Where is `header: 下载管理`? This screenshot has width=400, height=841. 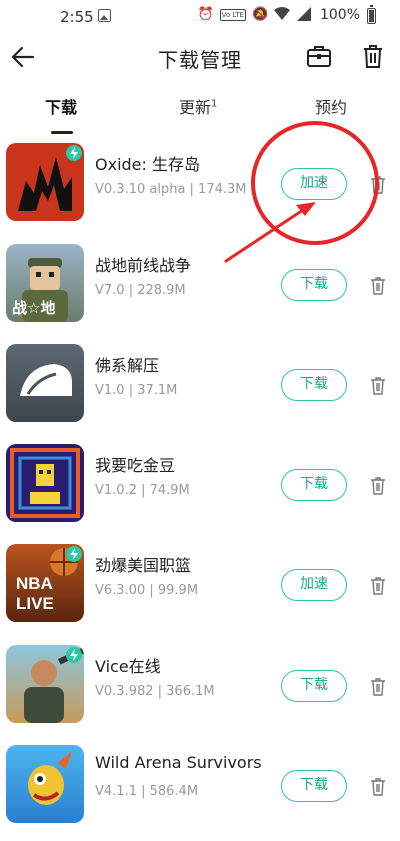 header: 下载管理 is located at coordinates (200, 57).